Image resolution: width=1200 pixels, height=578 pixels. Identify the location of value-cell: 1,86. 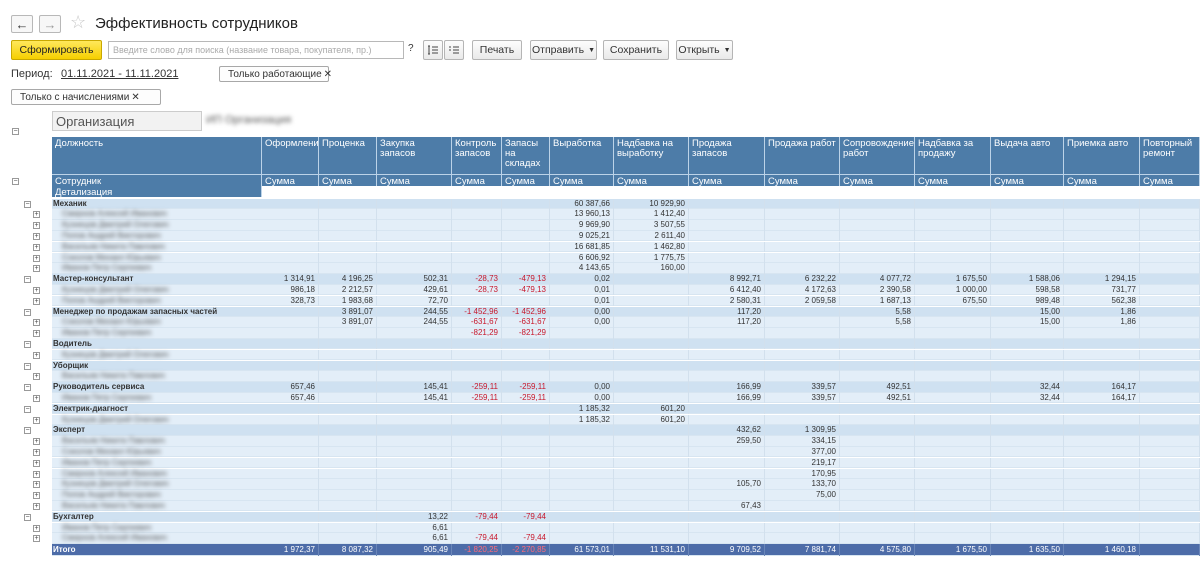
(1102, 322).